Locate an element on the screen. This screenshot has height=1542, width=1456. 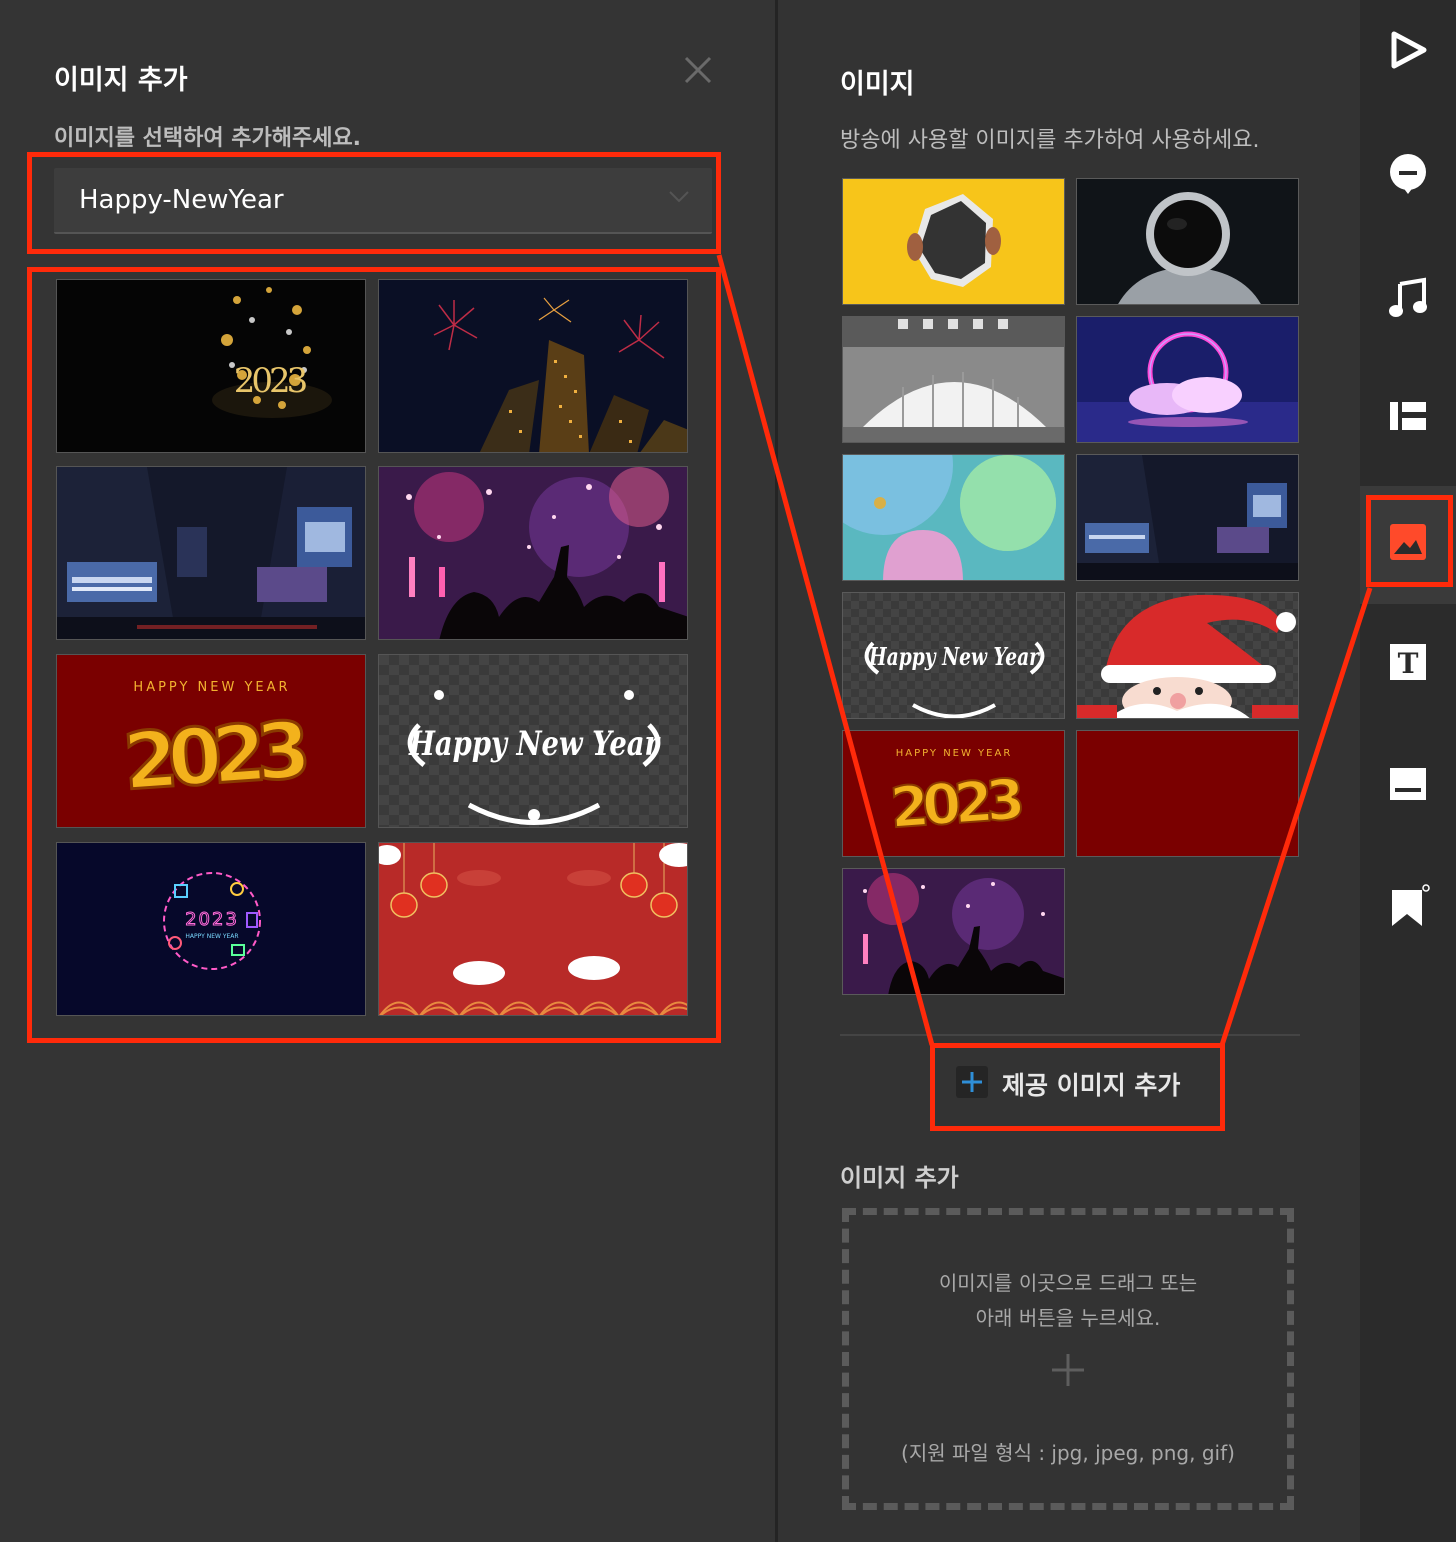
image-times-square-night is located at coordinates (1187, 517).